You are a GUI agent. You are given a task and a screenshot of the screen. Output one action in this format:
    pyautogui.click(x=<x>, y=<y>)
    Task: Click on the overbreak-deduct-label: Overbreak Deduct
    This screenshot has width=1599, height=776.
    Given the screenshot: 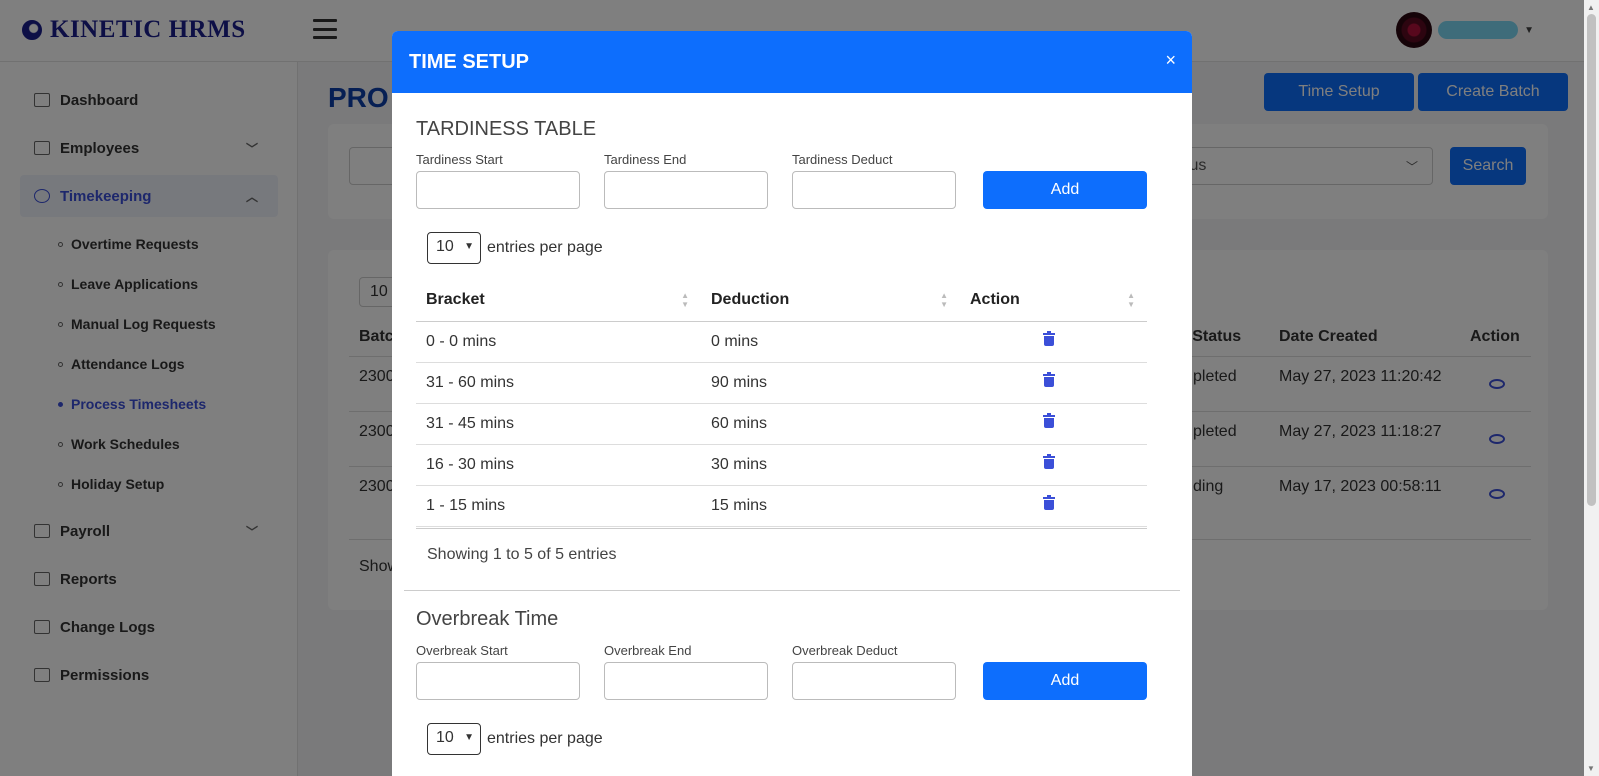 What is the action you would take?
    pyautogui.click(x=845, y=650)
    